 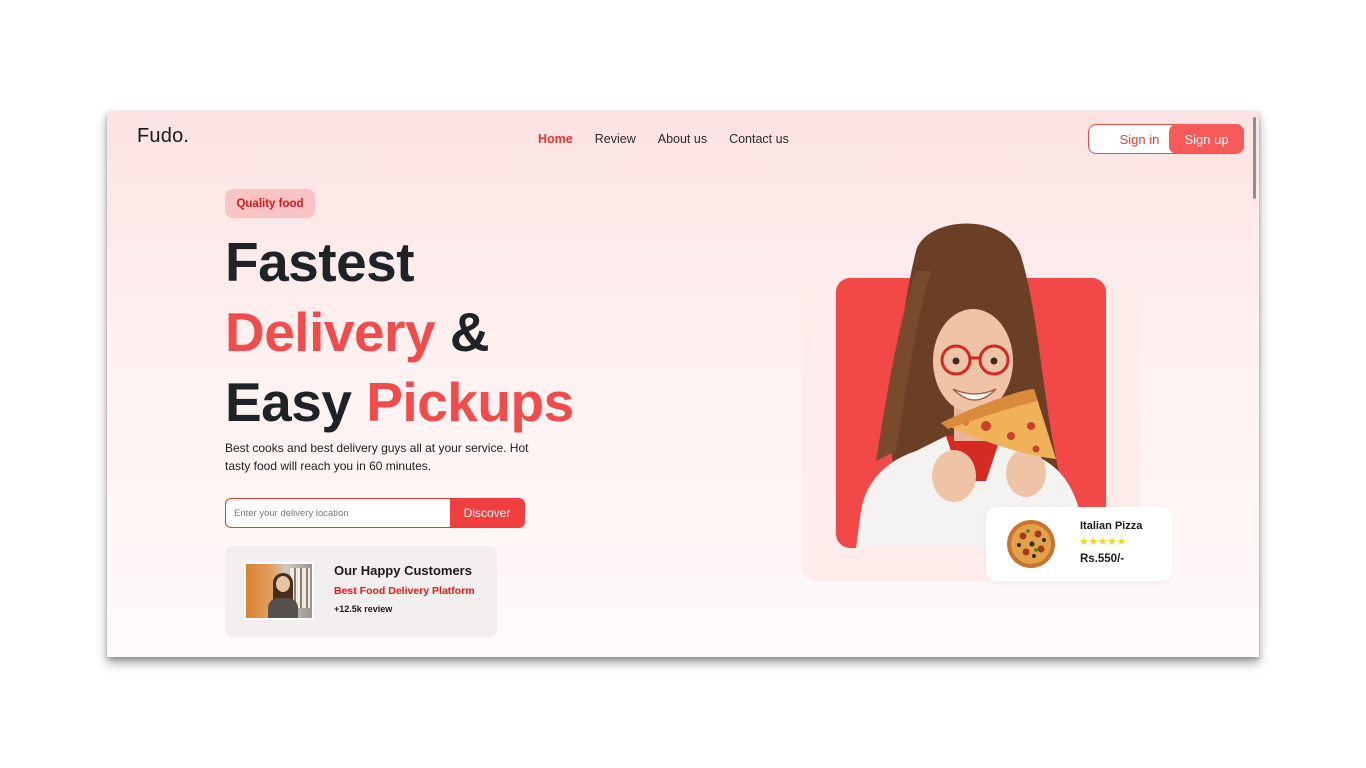 I want to click on hero-headline: Fastest Delivery & Easy Pickups, so click(x=399, y=332).